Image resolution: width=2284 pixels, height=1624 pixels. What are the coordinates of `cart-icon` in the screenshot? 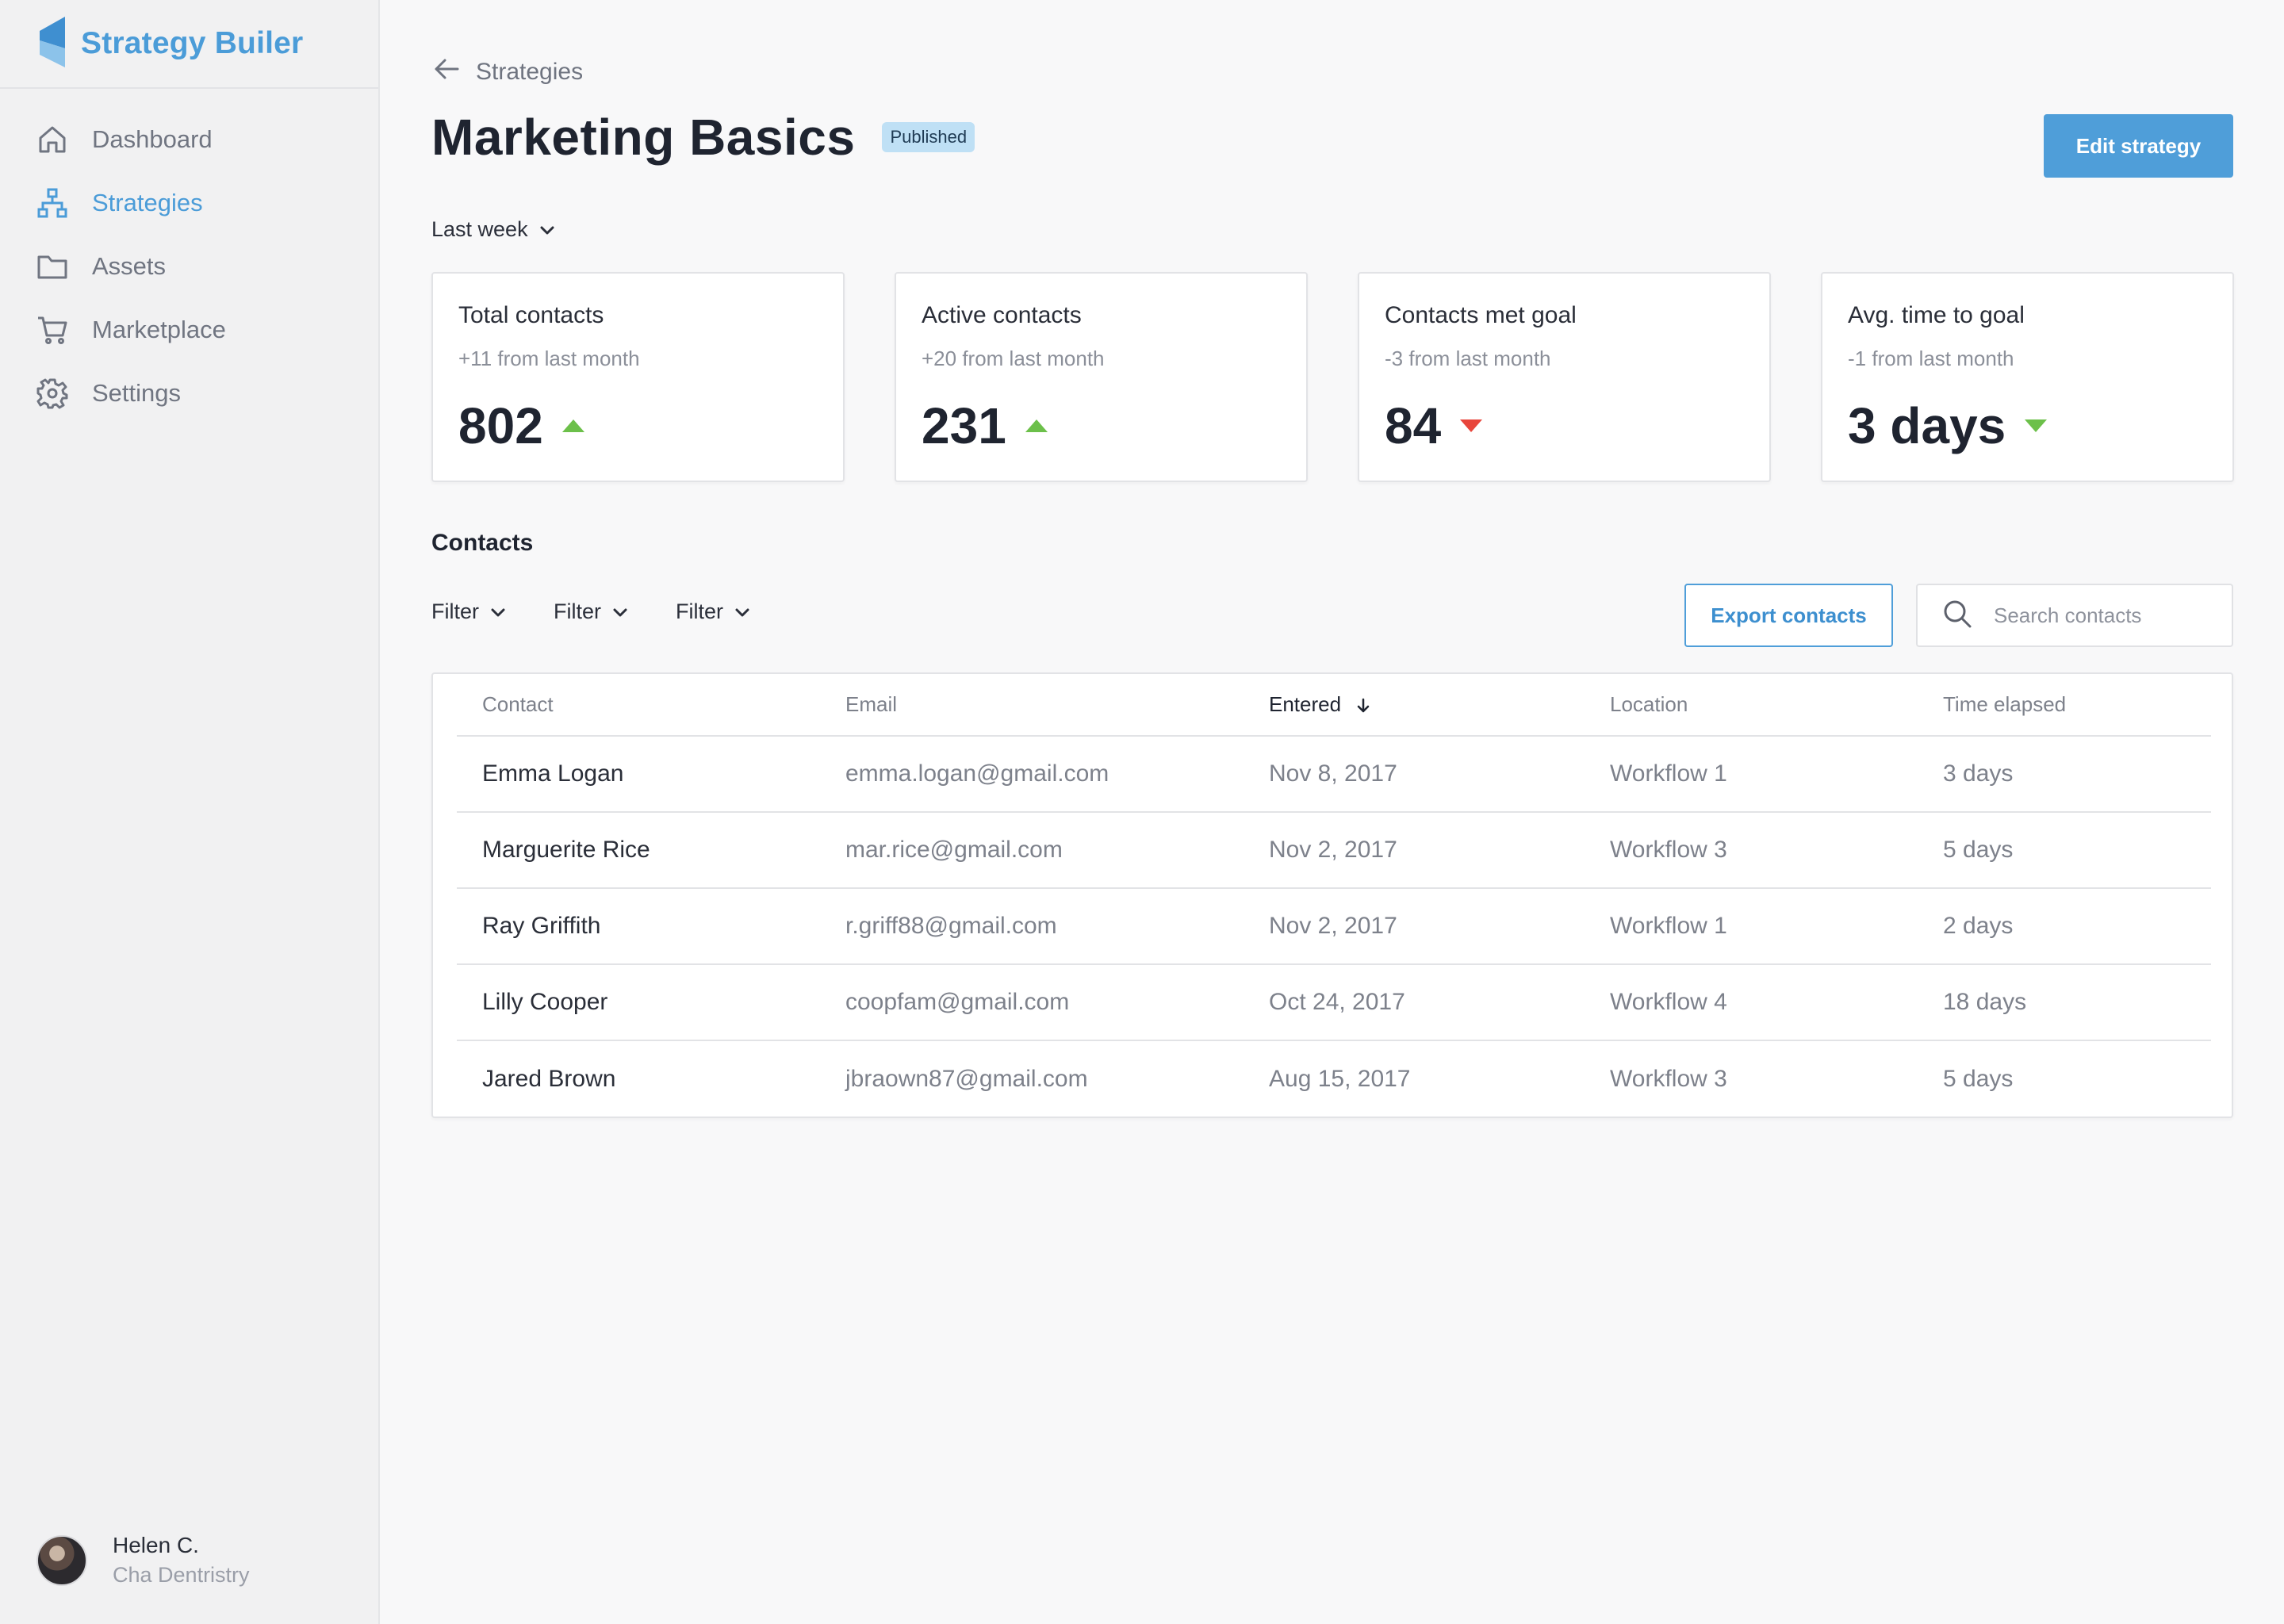 It's located at (52, 330).